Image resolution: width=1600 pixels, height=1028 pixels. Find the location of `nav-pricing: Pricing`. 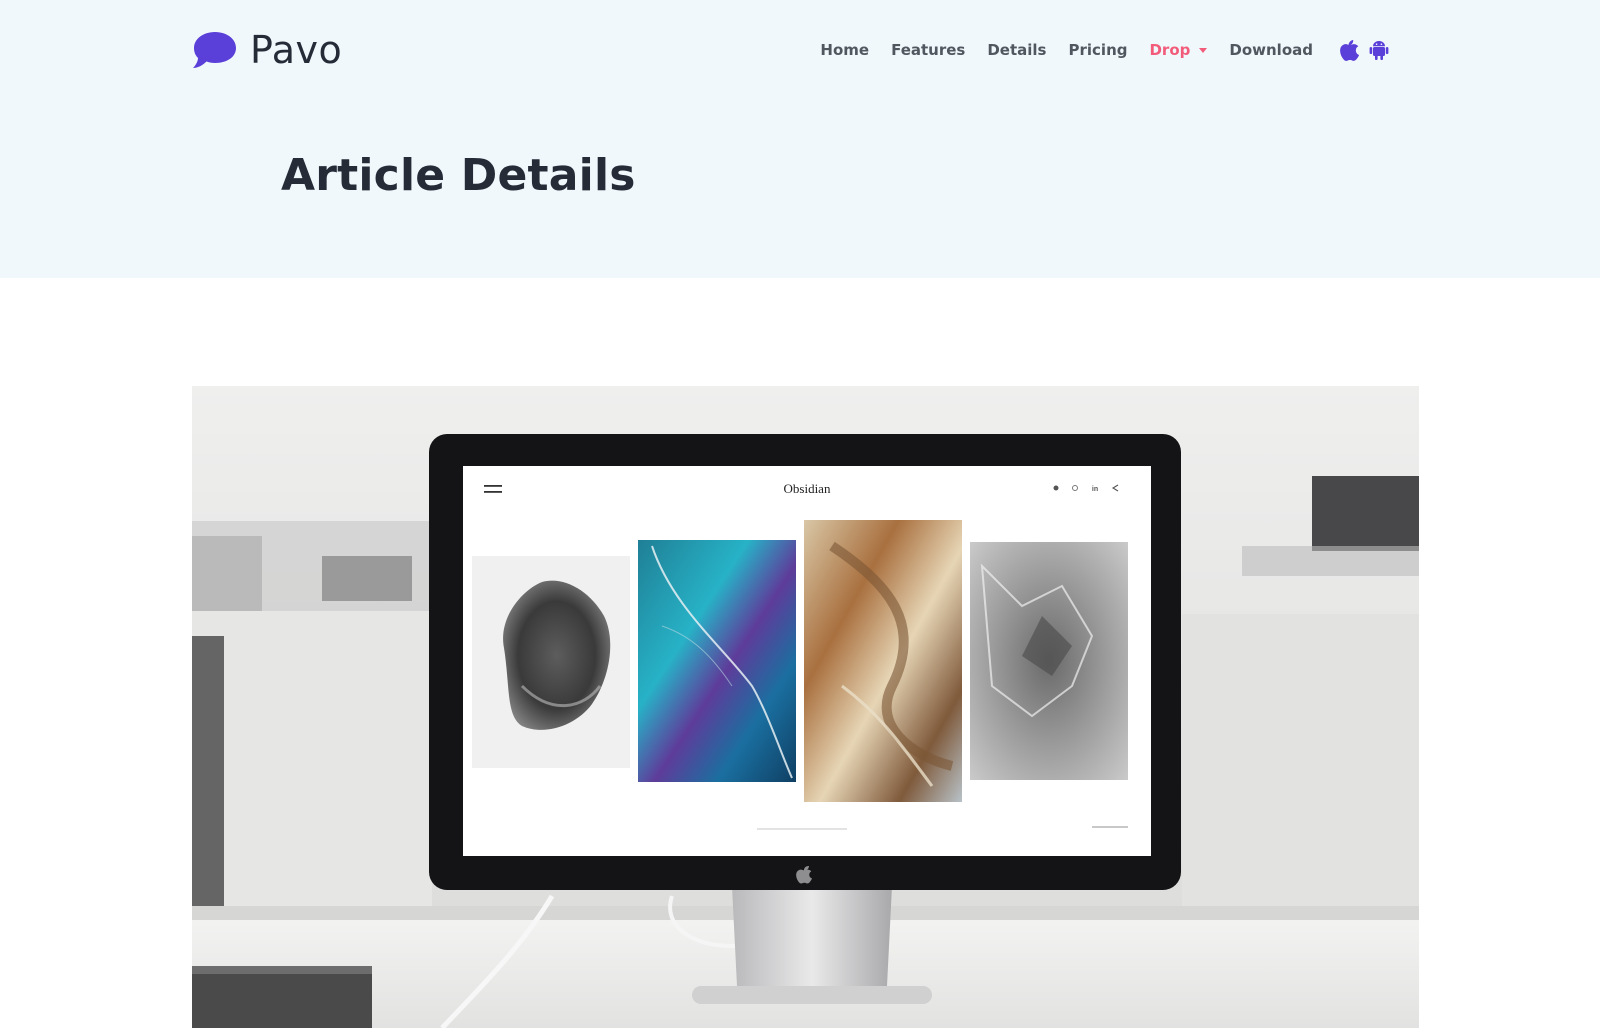

nav-pricing: Pricing is located at coordinates (1098, 50).